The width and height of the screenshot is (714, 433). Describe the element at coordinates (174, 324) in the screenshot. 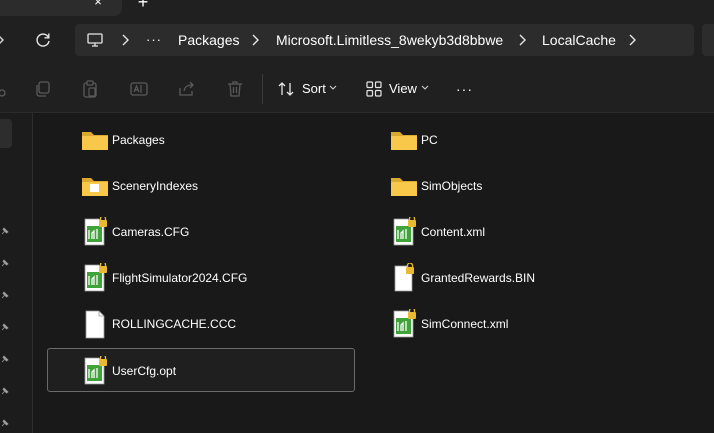

I see `file-name: ROLLINGCACHE.CCC` at that location.